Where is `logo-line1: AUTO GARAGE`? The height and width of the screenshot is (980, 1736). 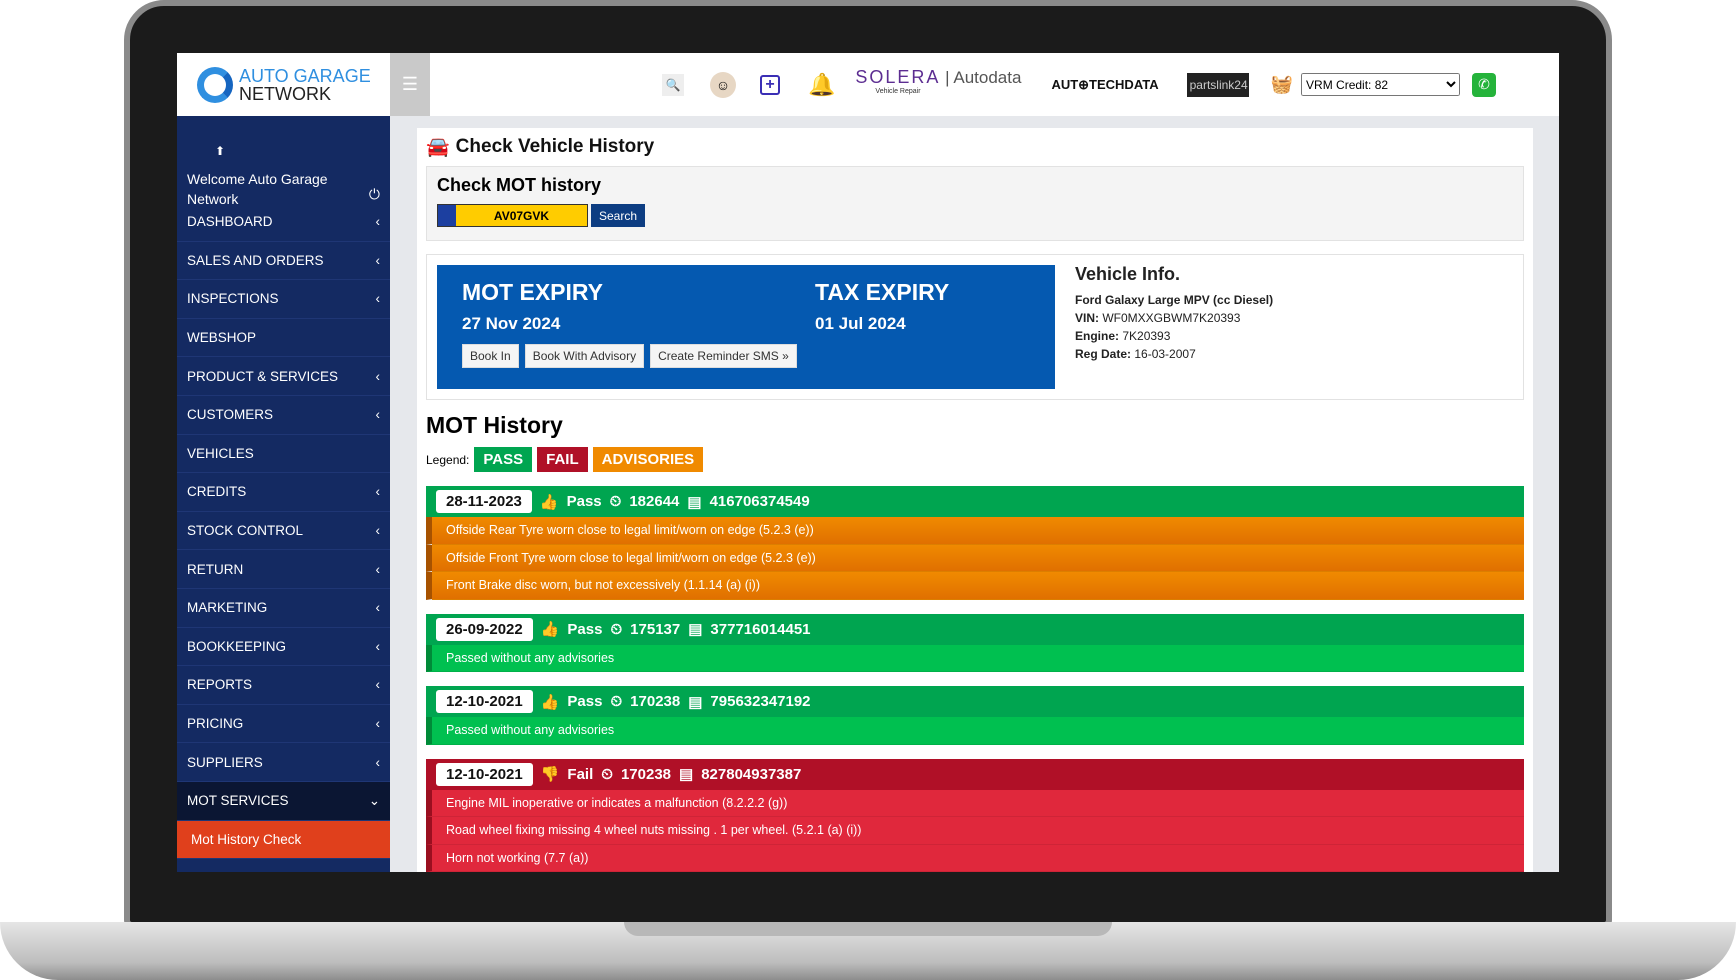 logo-line1: AUTO GARAGE is located at coordinates (305, 75).